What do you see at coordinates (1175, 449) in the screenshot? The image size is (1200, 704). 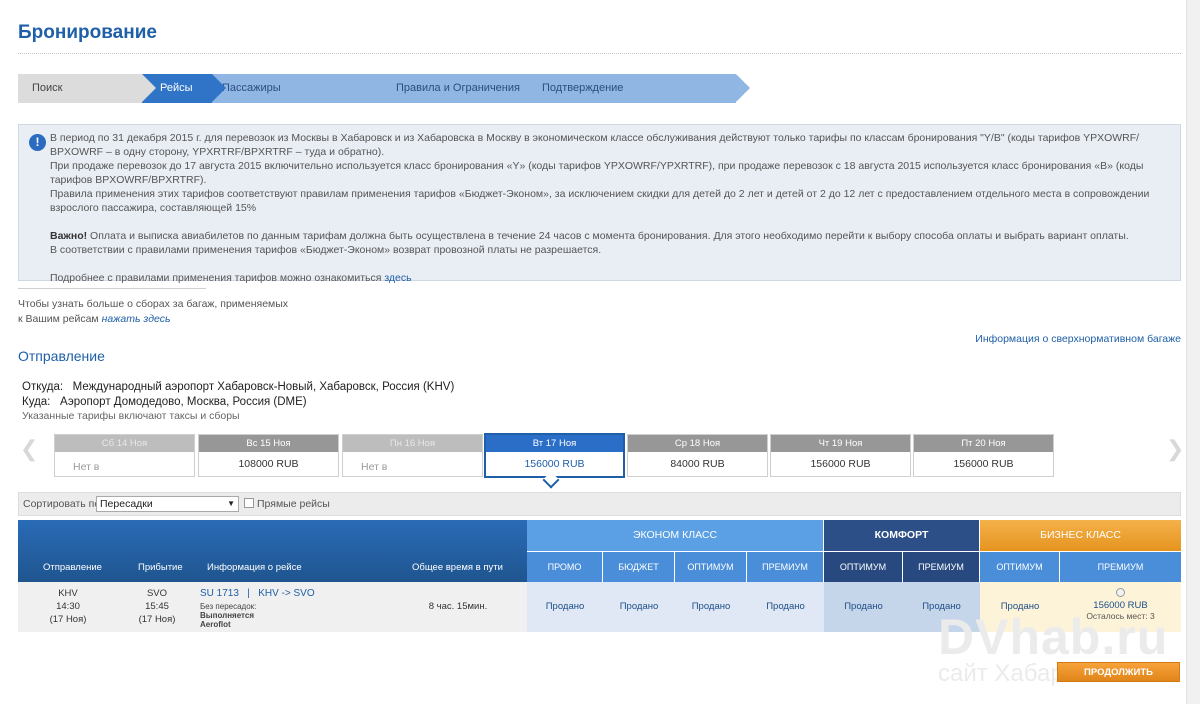 I see `chevron-right-icon: ❯` at bounding box center [1175, 449].